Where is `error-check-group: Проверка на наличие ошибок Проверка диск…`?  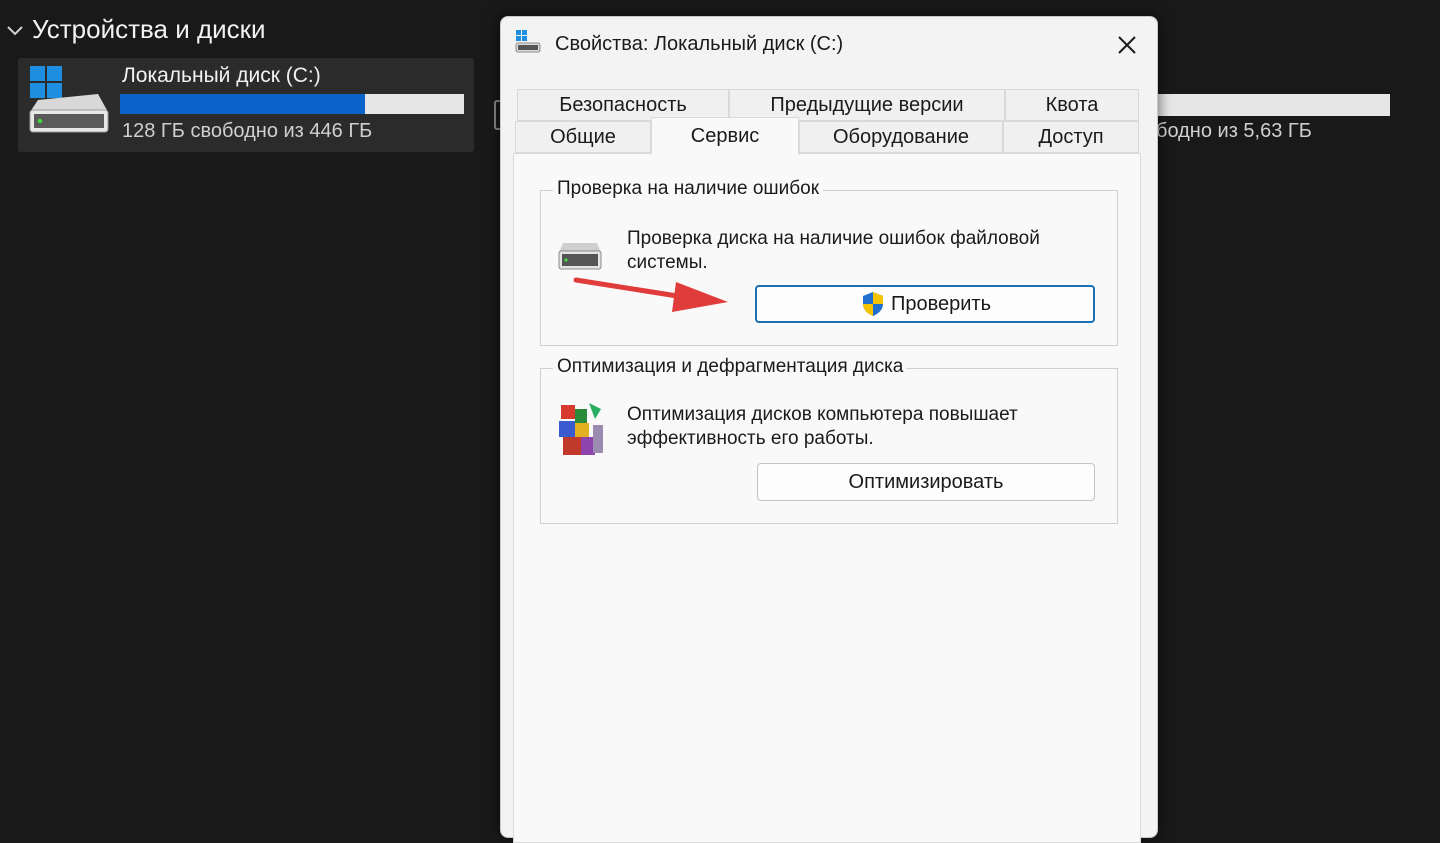
error-check-group: Проверка на наличие ошибок Проверка диск… is located at coordinates (829, 262).